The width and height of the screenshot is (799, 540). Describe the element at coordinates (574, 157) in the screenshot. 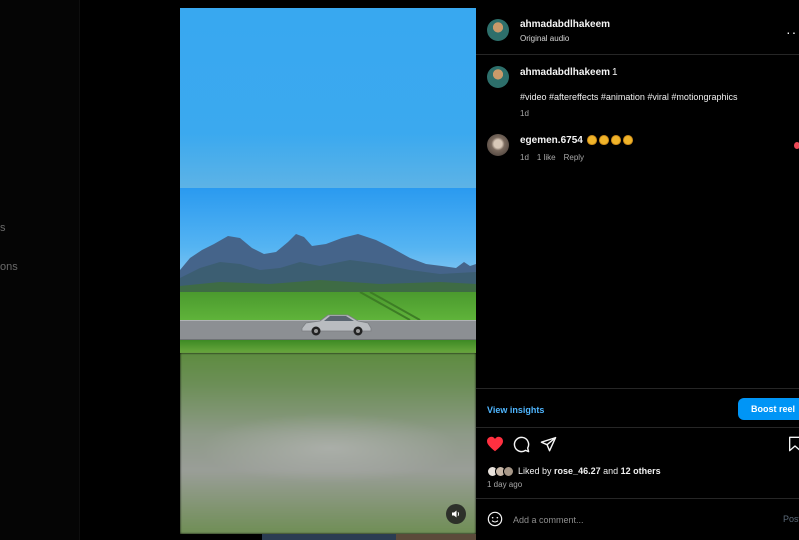

I see `reply-button: Reply` at that location.